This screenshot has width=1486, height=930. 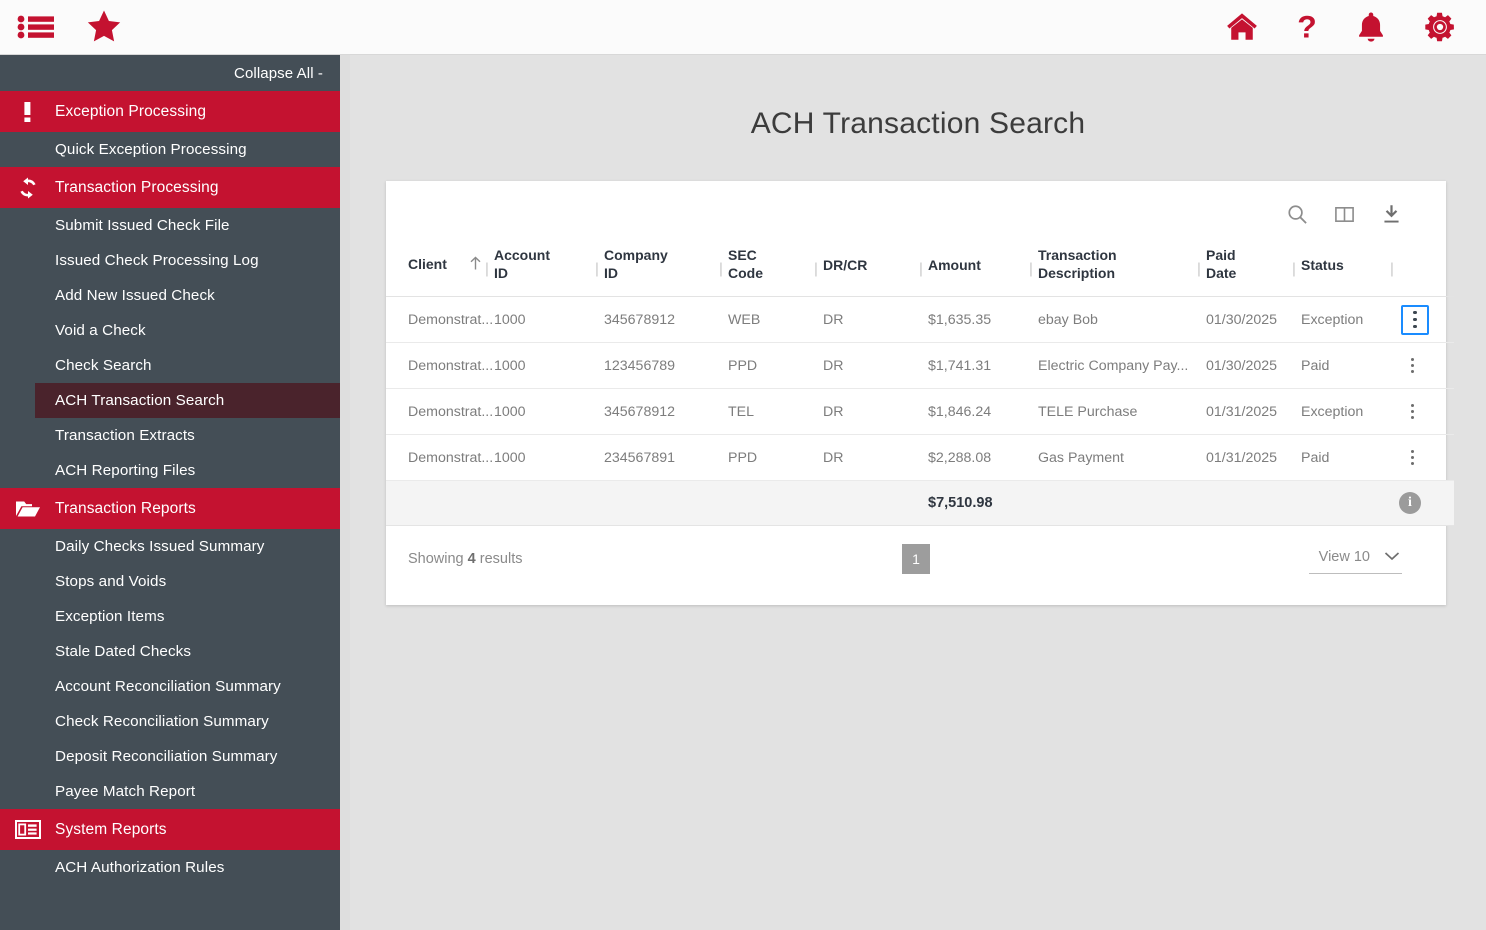 I want to click on cell-paid-date: 01/31/2025, so click(x=1253, y=457).